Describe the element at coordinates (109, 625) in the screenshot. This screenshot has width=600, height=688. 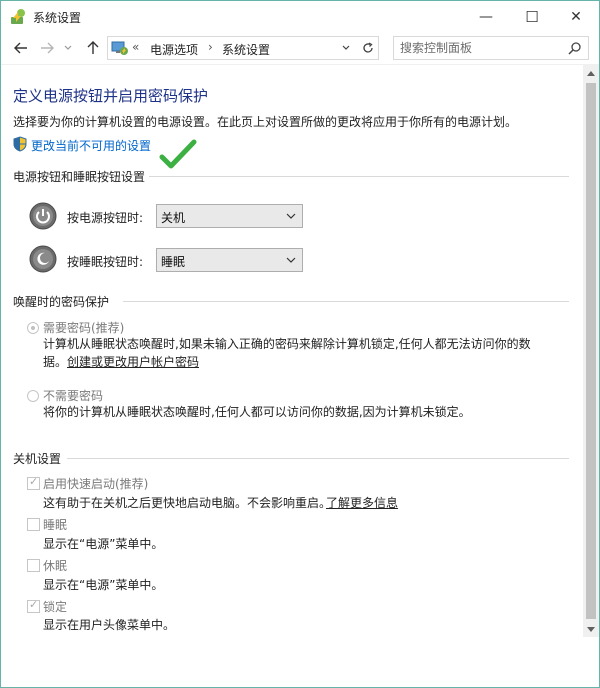
I see `lock-description: 显示在用户头像菜单中。` at that location.